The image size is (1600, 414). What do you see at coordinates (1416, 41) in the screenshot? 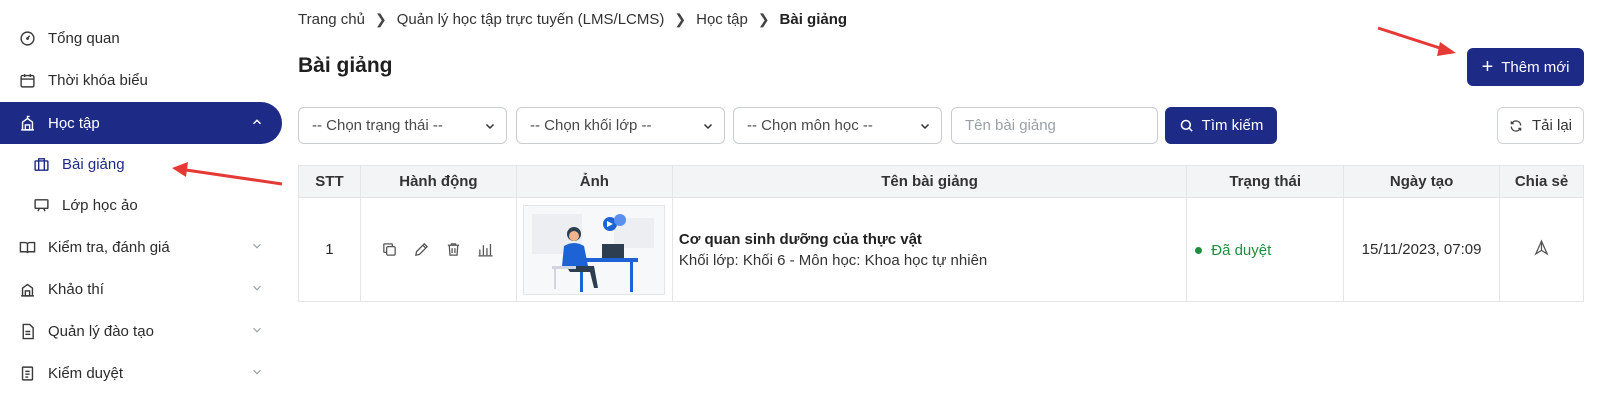
I see `arrow-to-add-button` at bounding box center [1416, 41].